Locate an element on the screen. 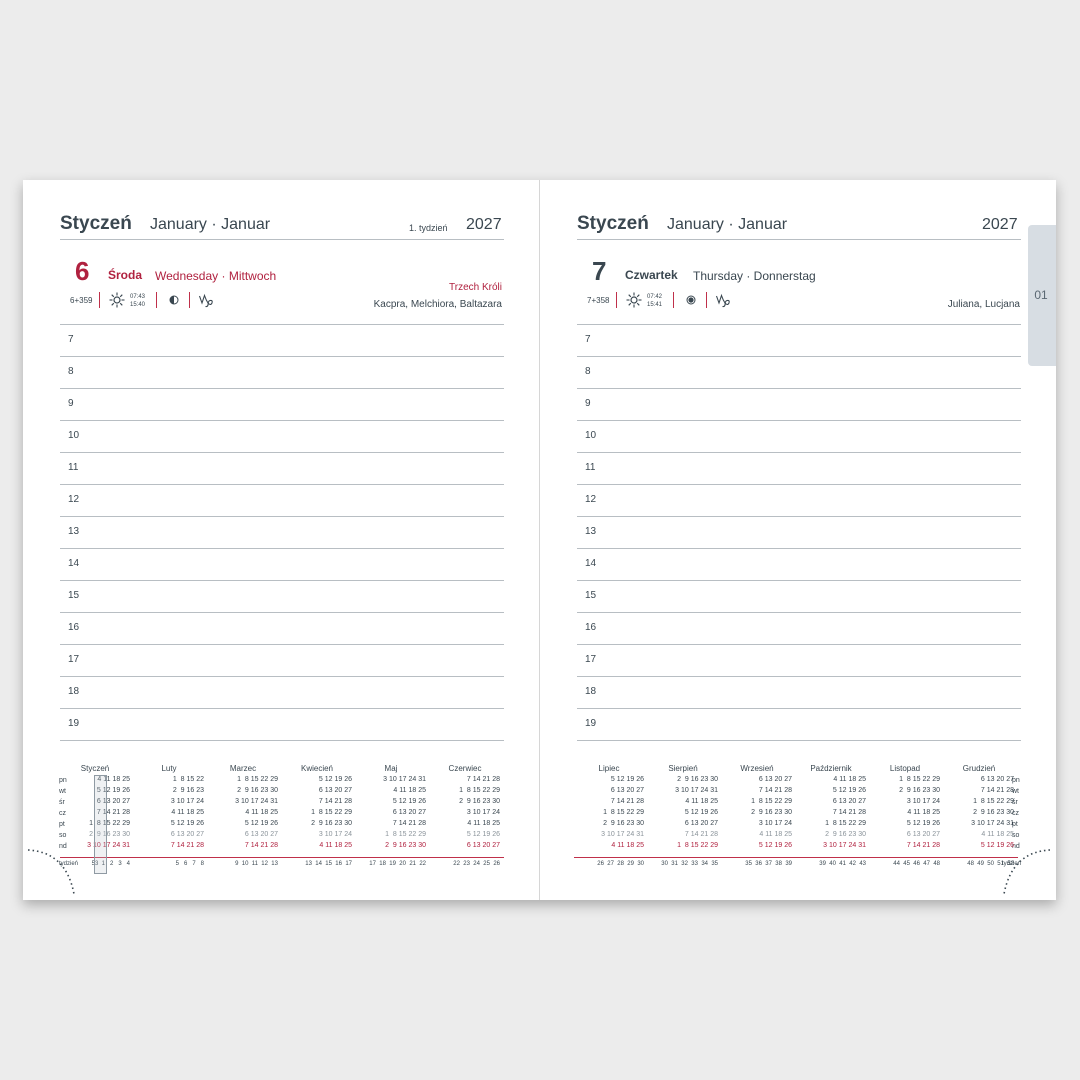 The image size is (1080, 1080). right-hour-label: 12 is located at coordinates (591, 499).